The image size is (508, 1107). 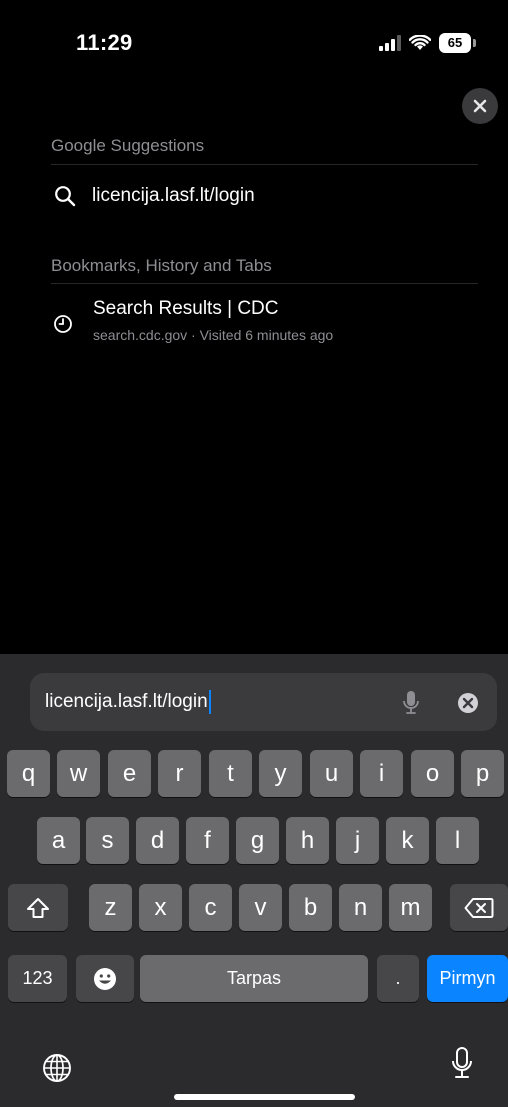 What do you see at coordinates (207, 840) in the screenshot?
I see `key-f: f` at bounding box center [207, 840].